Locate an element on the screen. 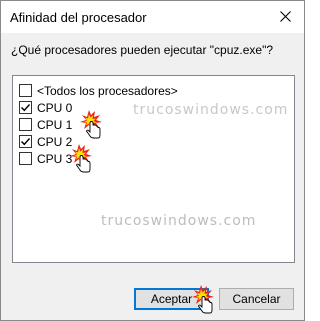 This screenshot has height=321, width=320. list-item-all-processors: <Todos los procesadores> is located at coordinates (98, 90).